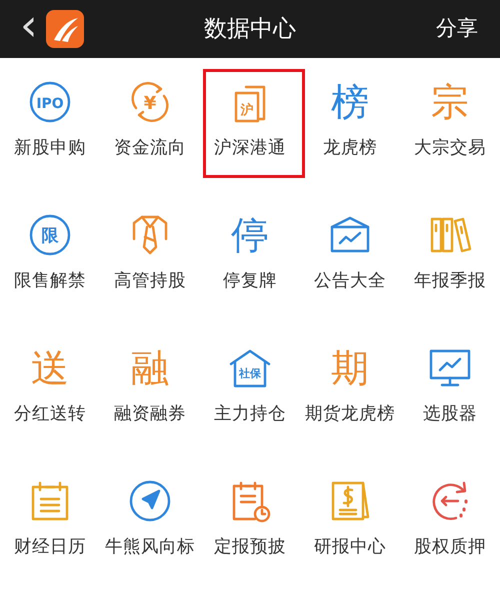 This screenshot has width=500, height=591. I want to click on app-logo-icon, so click(65, 29).